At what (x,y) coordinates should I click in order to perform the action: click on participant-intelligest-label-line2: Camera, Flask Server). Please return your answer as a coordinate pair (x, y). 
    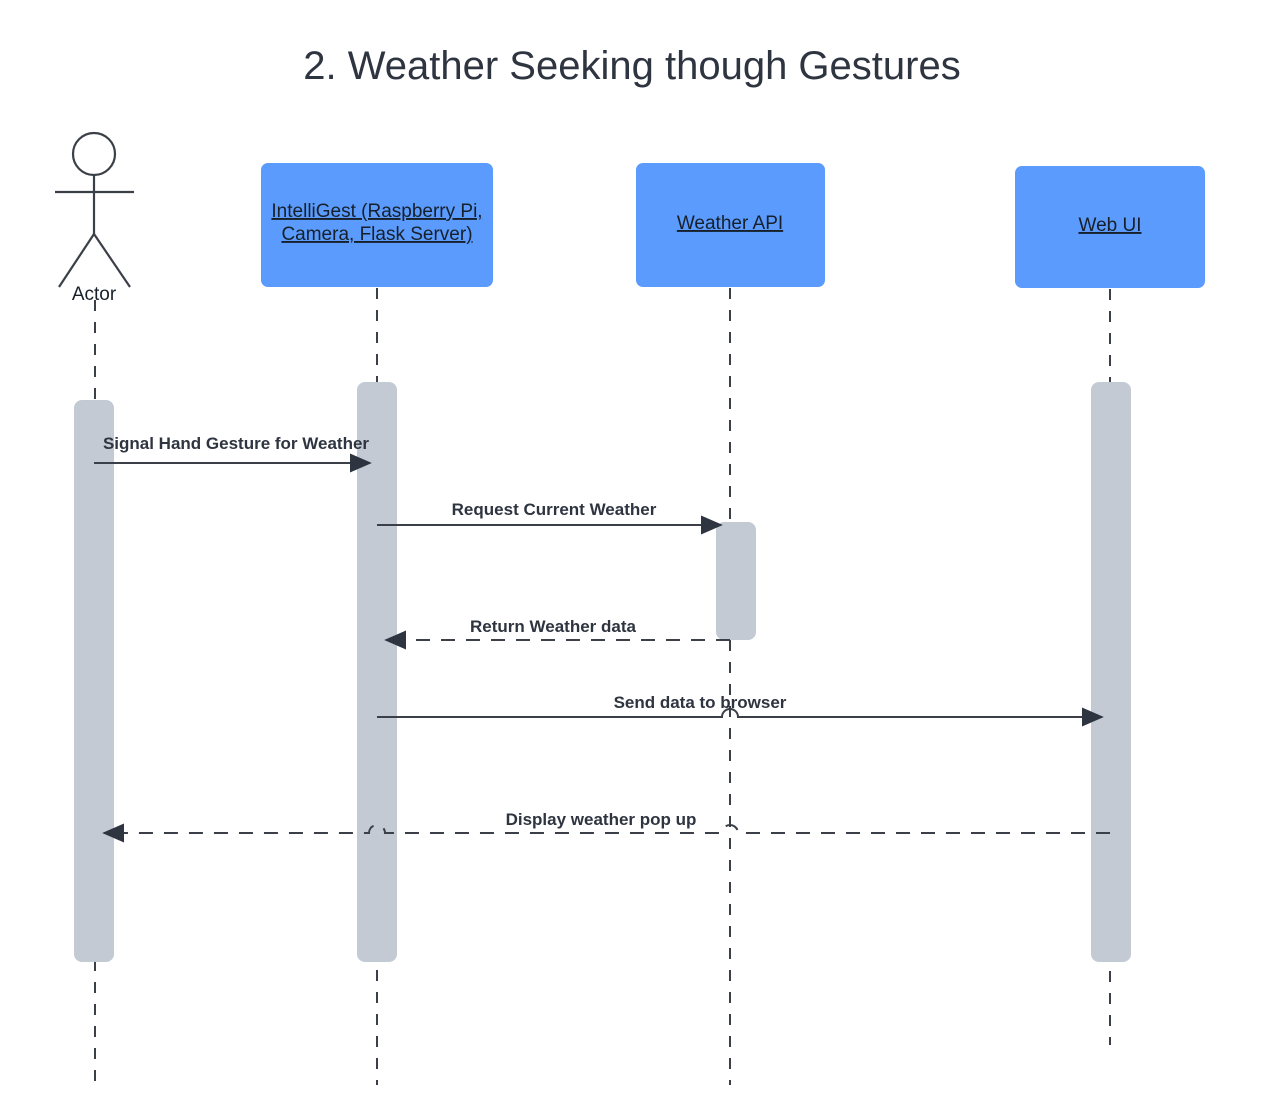
    Looking at the image, I should click on (376, 234).